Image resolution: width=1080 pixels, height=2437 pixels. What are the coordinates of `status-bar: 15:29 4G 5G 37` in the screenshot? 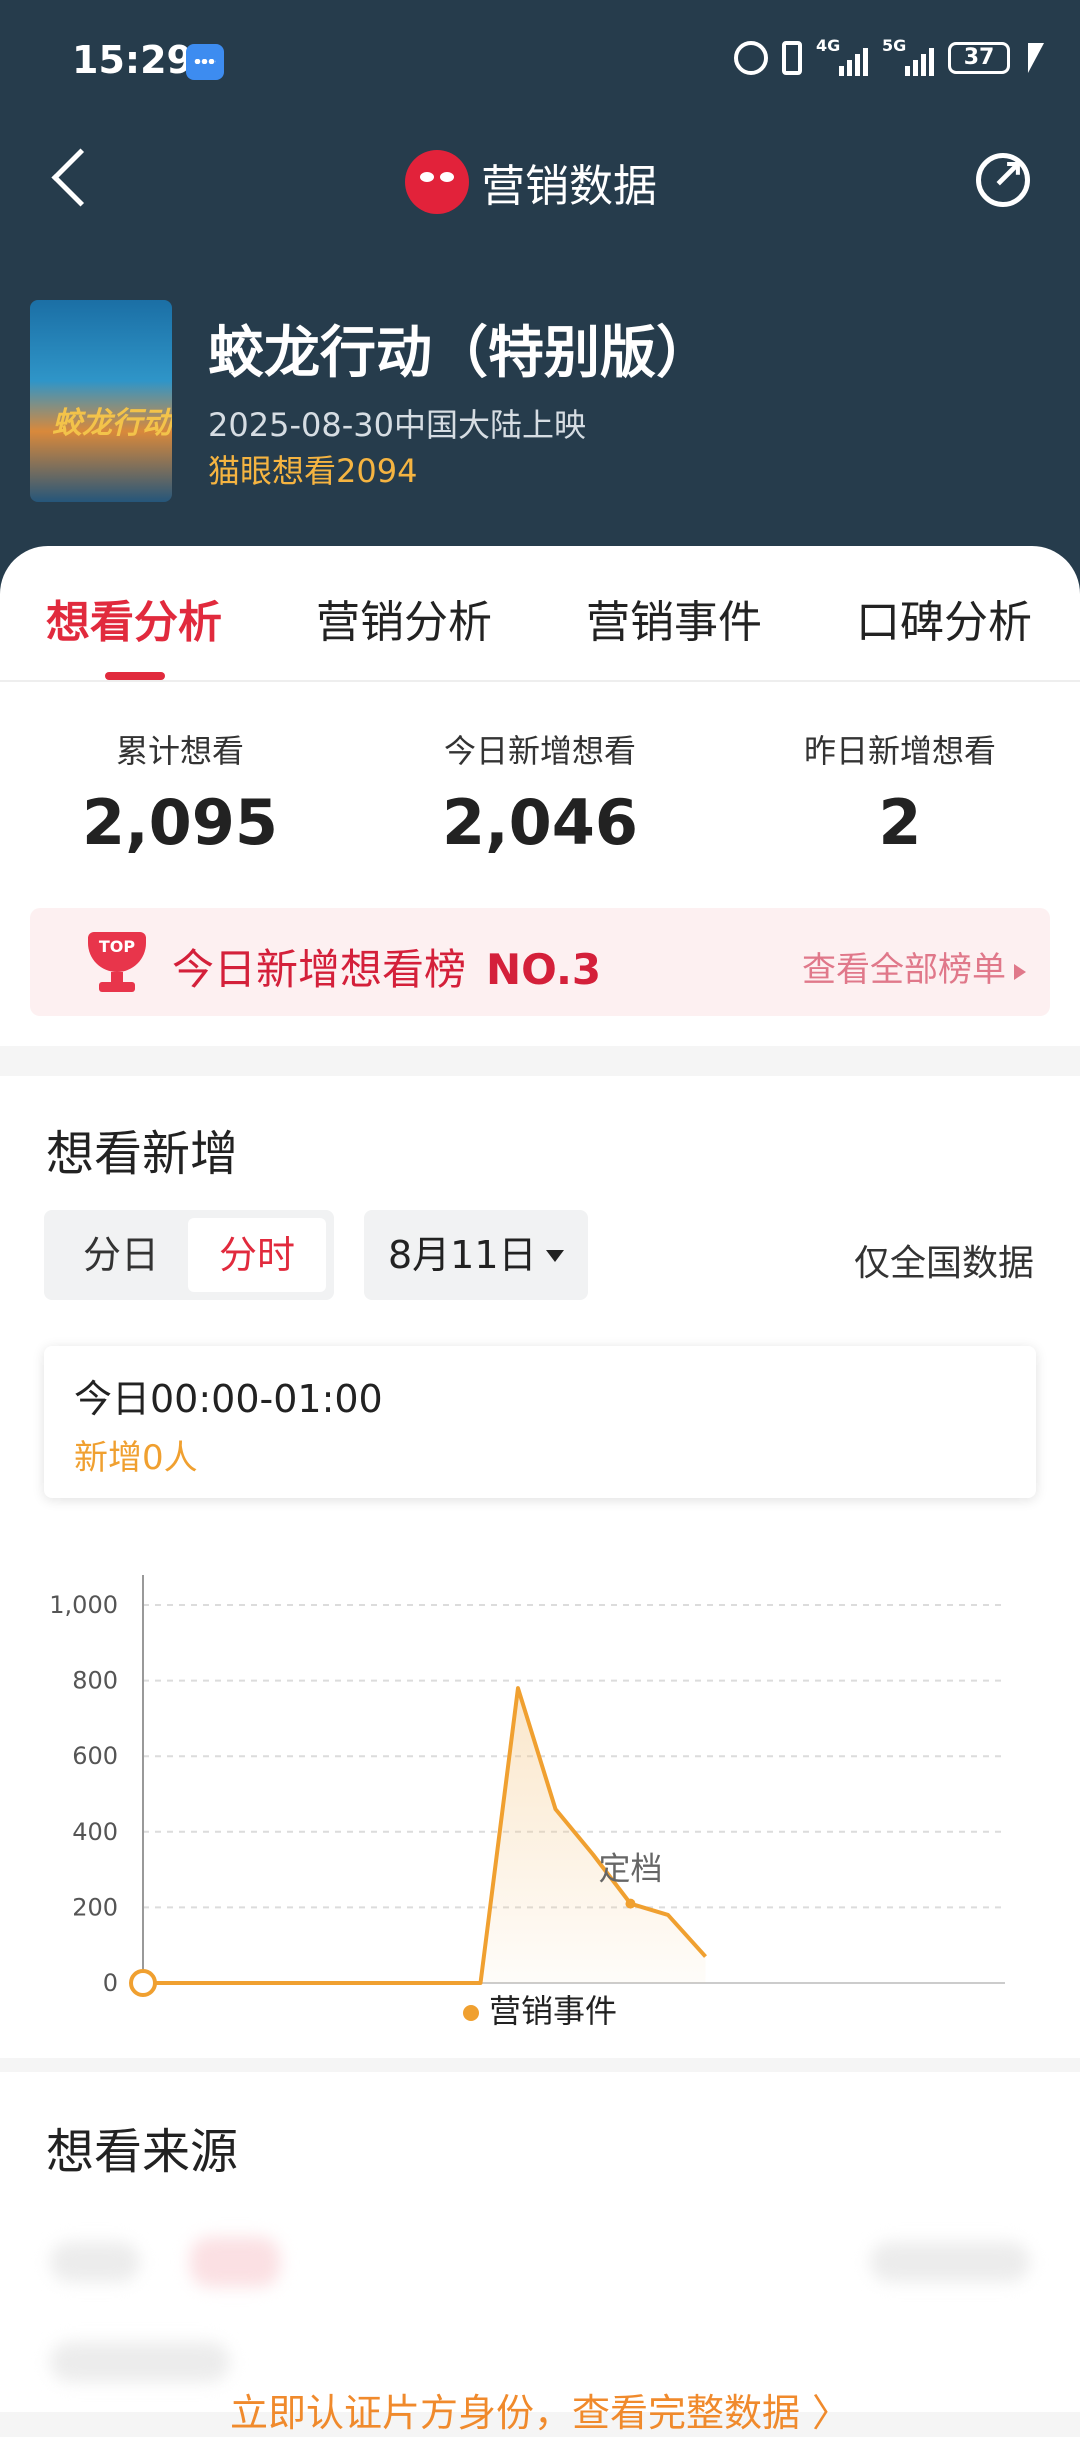 It's located at (540, 63).